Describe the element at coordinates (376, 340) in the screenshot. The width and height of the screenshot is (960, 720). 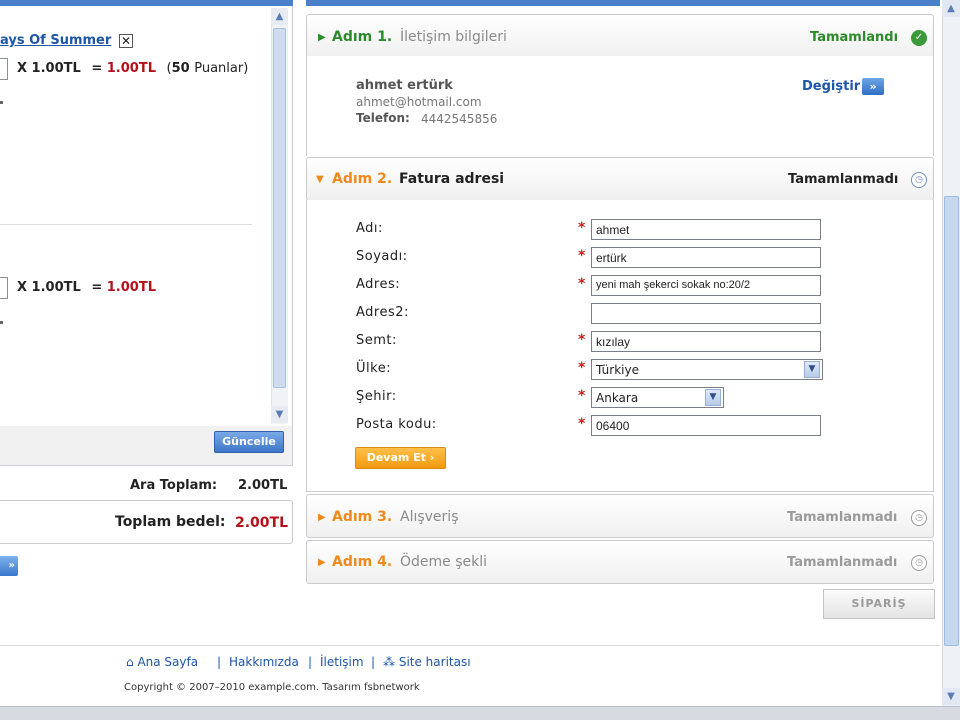
I see `district-label: Semt:` at that location.